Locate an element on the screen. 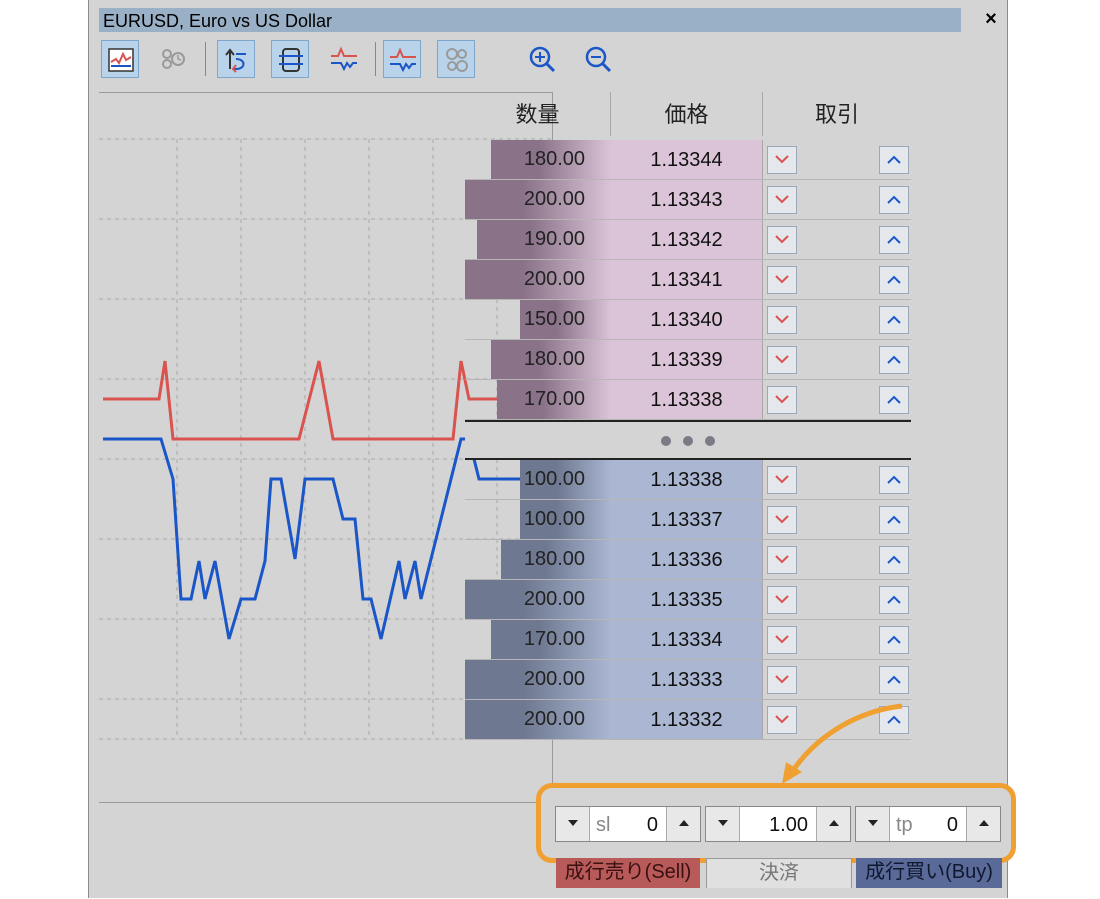  box-lines-icon is located at coordinates (291, 60).